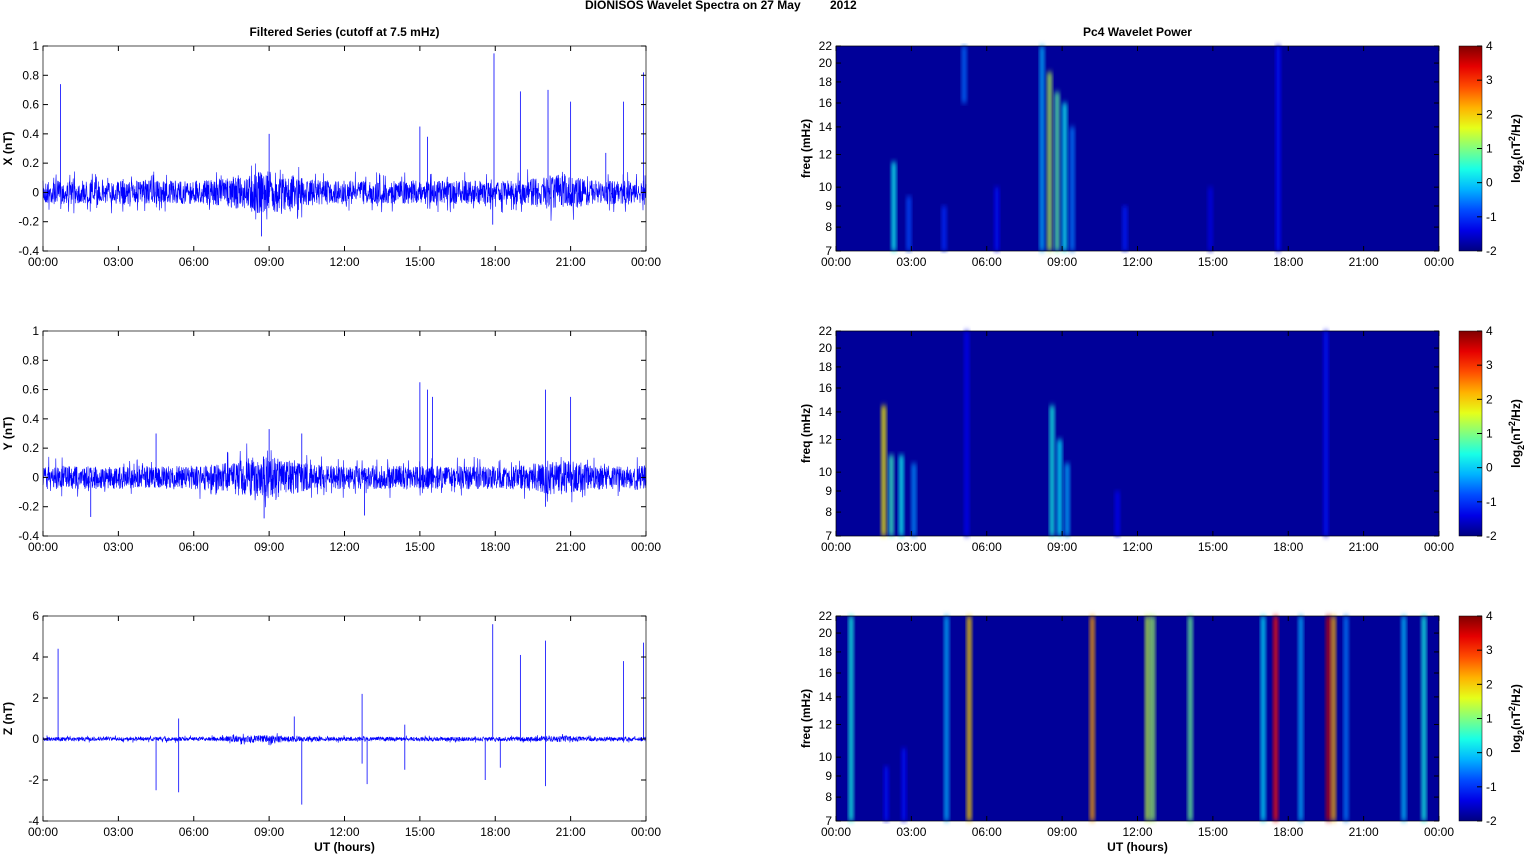 The height and width of the screenshot is (854, 1525). Describe the element at coordinates (30, 105) in the screenshot. I see `y-tick-label: 0.6` at that location.